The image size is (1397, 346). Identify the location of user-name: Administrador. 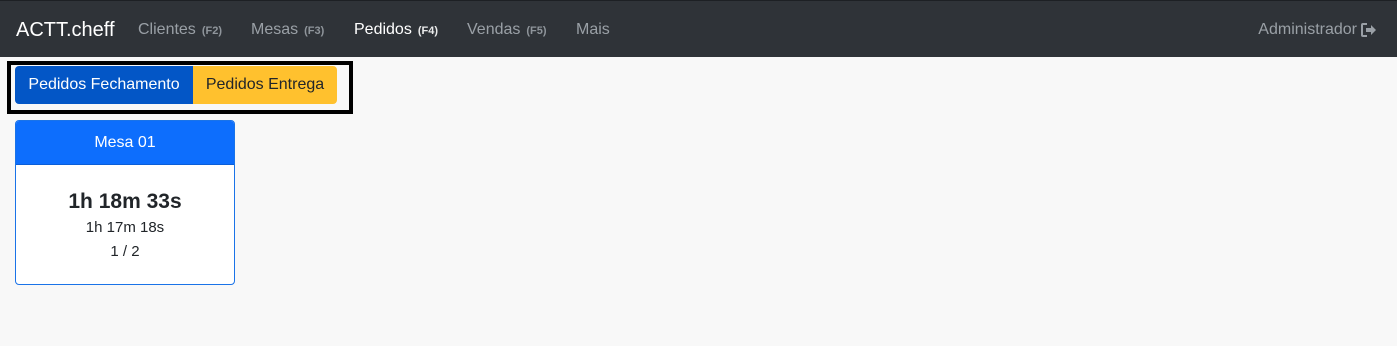
(1307, 29).